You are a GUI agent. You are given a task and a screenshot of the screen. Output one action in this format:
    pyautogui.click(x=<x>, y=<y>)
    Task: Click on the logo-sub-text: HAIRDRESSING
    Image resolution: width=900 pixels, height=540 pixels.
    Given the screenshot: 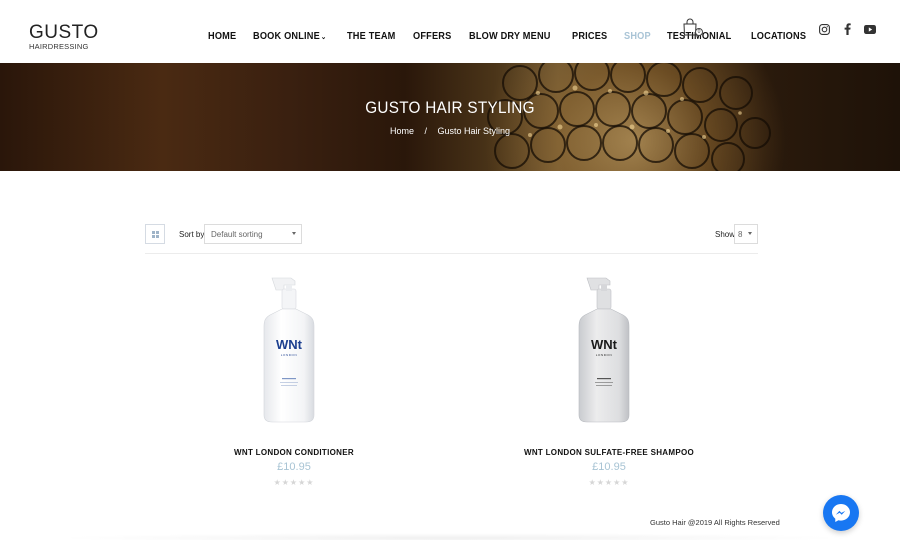 What is the action you would take?
    pyautogui.click(x=59, y=46)
    